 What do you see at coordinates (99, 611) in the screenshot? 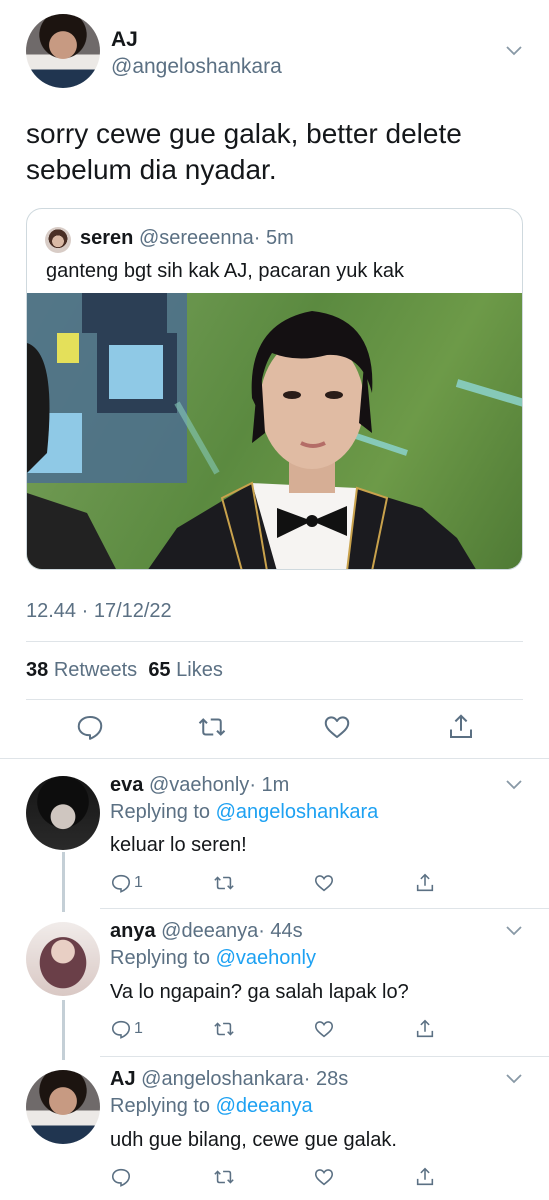
I see `tweet-timestamp: 12.44 · 17/12/22` at bounding box center [99, 611].